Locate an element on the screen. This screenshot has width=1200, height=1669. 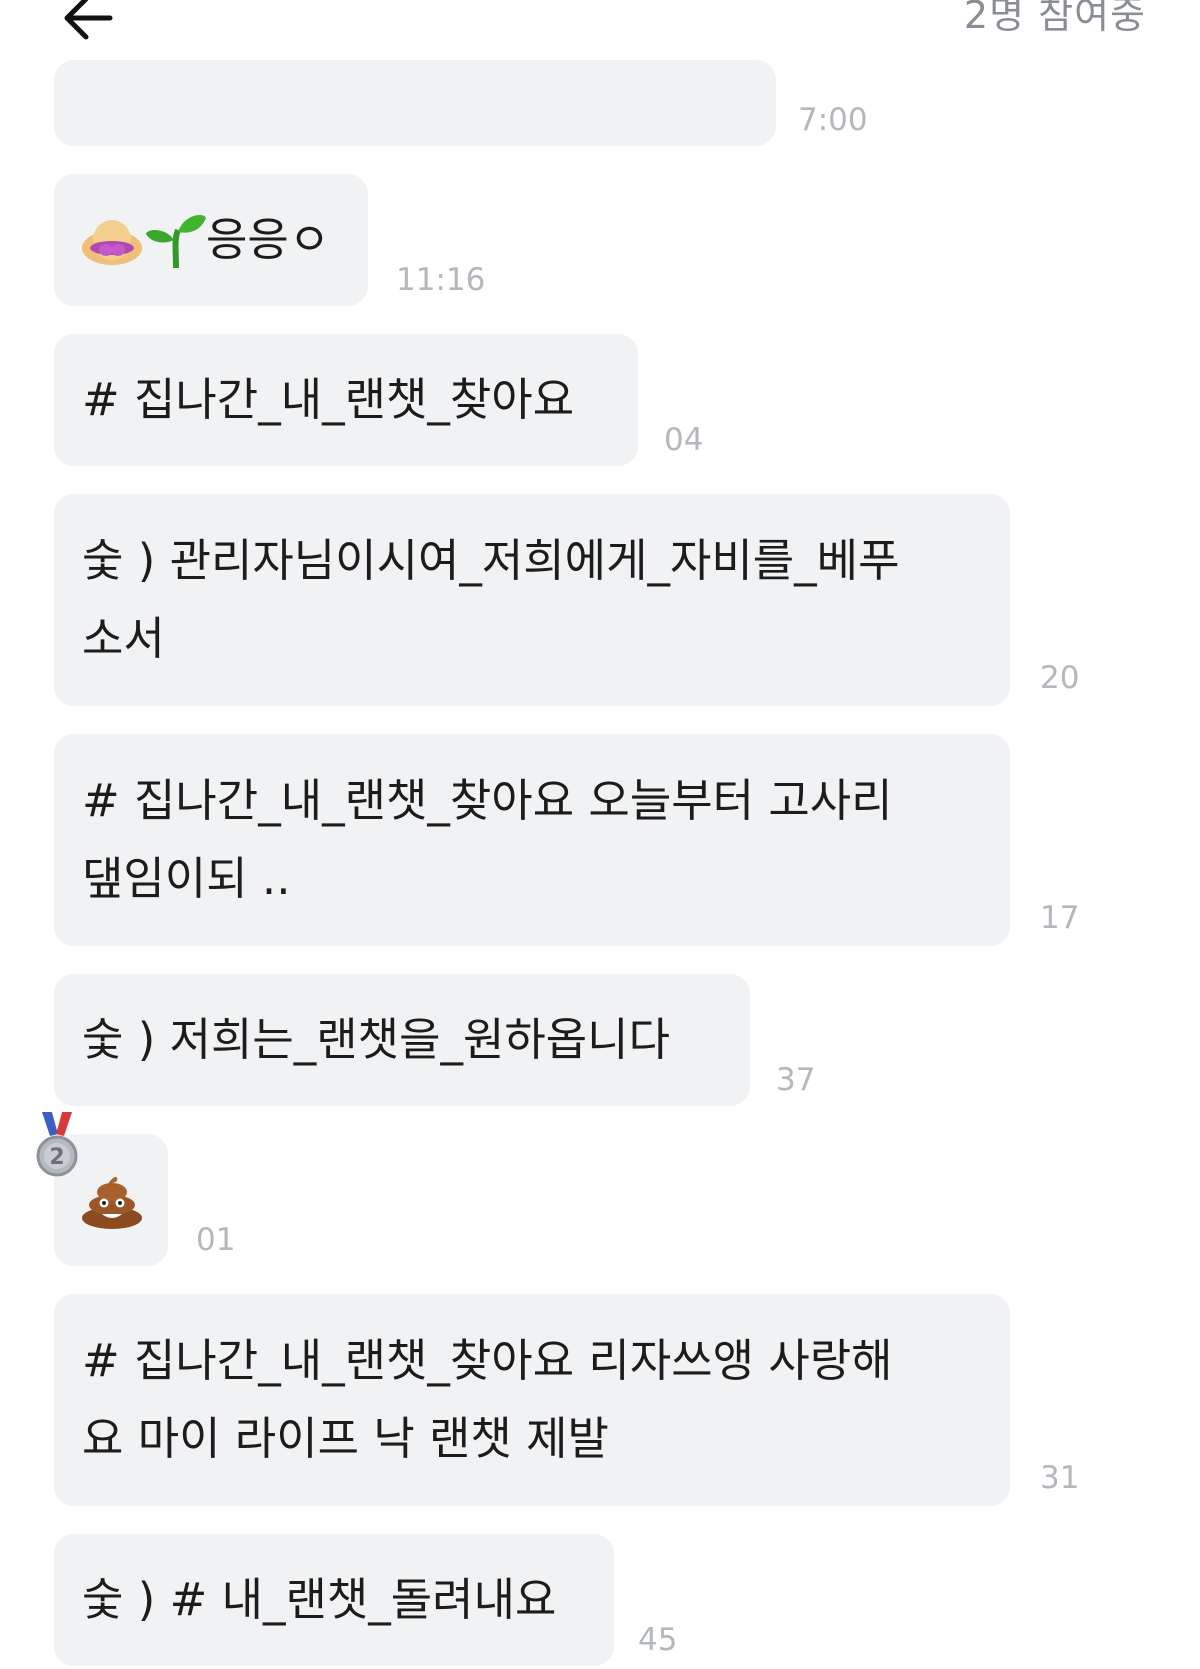
message-bubble: # 집나간_내_랜챗_찾아요 리자쓰앵 사랑해 요 마이 라이프 낙 랜챗 제발 is located at coordinates (532, 1400).